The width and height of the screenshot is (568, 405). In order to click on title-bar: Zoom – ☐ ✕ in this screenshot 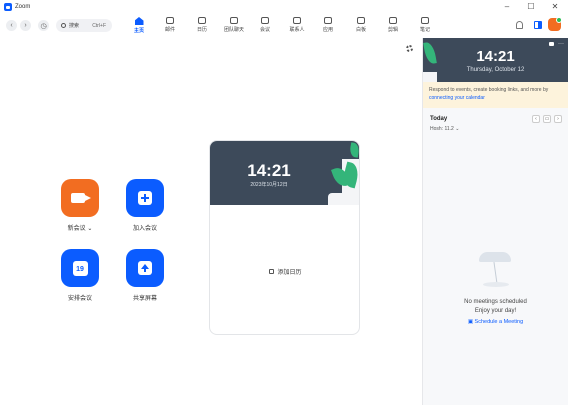, I will do `click(284, 7)`.